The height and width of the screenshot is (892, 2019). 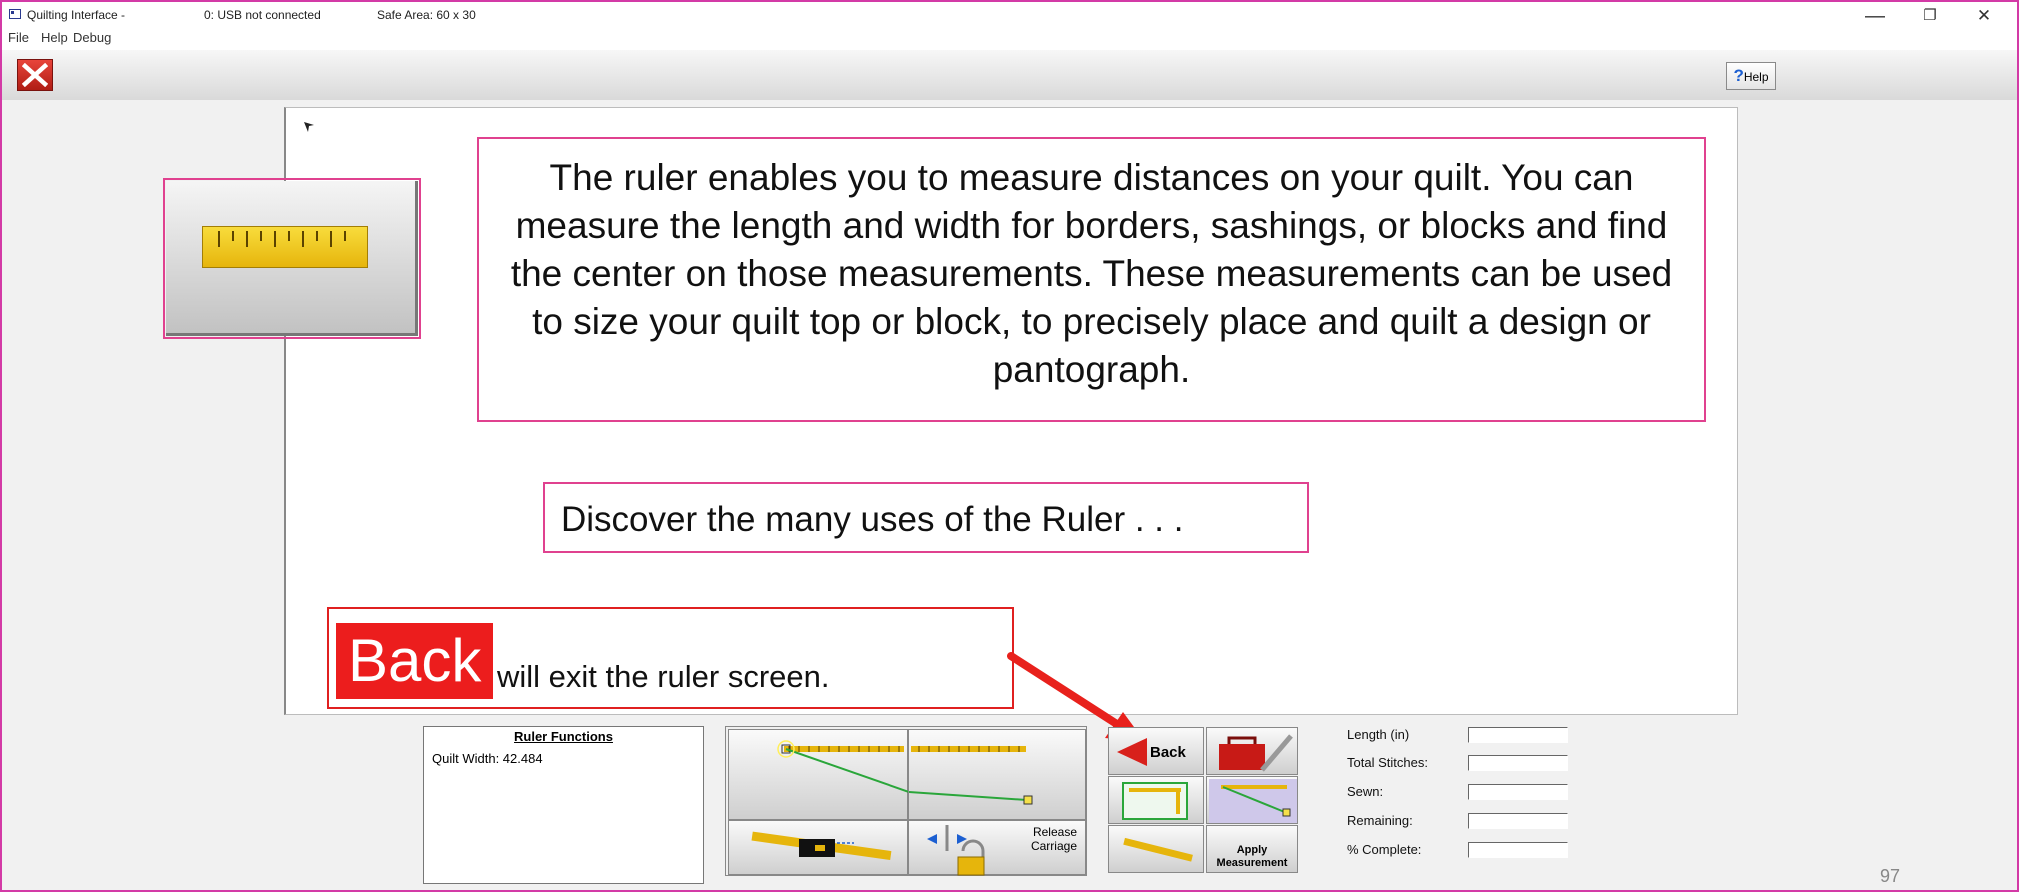 What do you see at coordinates (1890, 876) in the screenshot?
I see `slide-number: 97` at bounding box center [1890, 876].